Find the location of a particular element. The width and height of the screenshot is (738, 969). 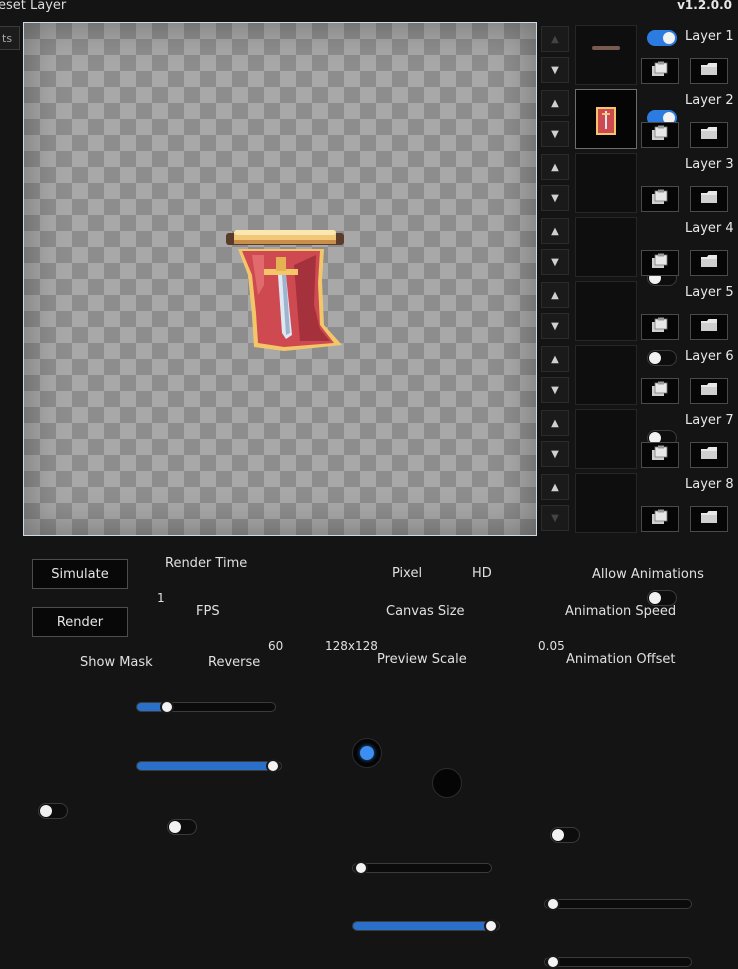

animation-speed-value: 0.05 is located at coordinates (551, 646).